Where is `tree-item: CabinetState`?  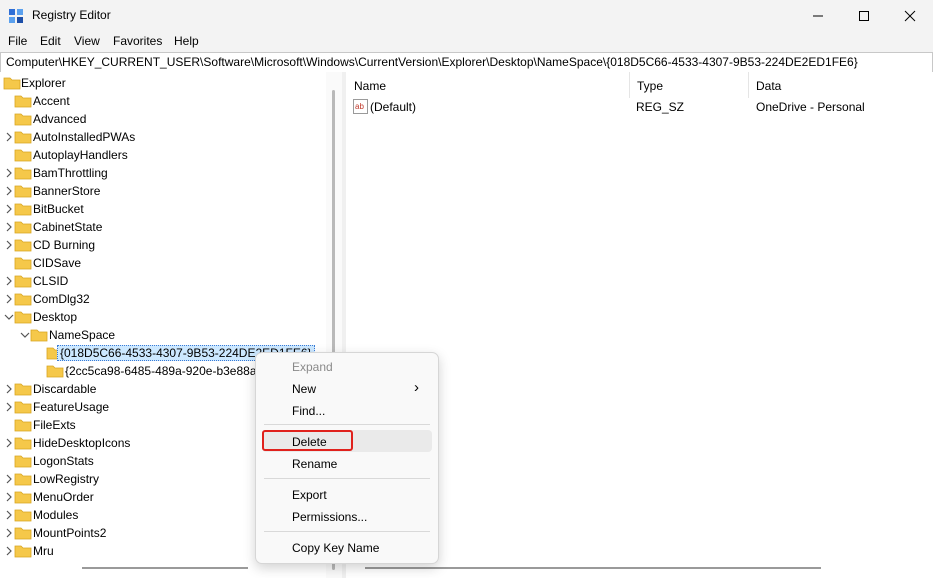
tree-item: CabinetState is located at coordinates (162, 227).